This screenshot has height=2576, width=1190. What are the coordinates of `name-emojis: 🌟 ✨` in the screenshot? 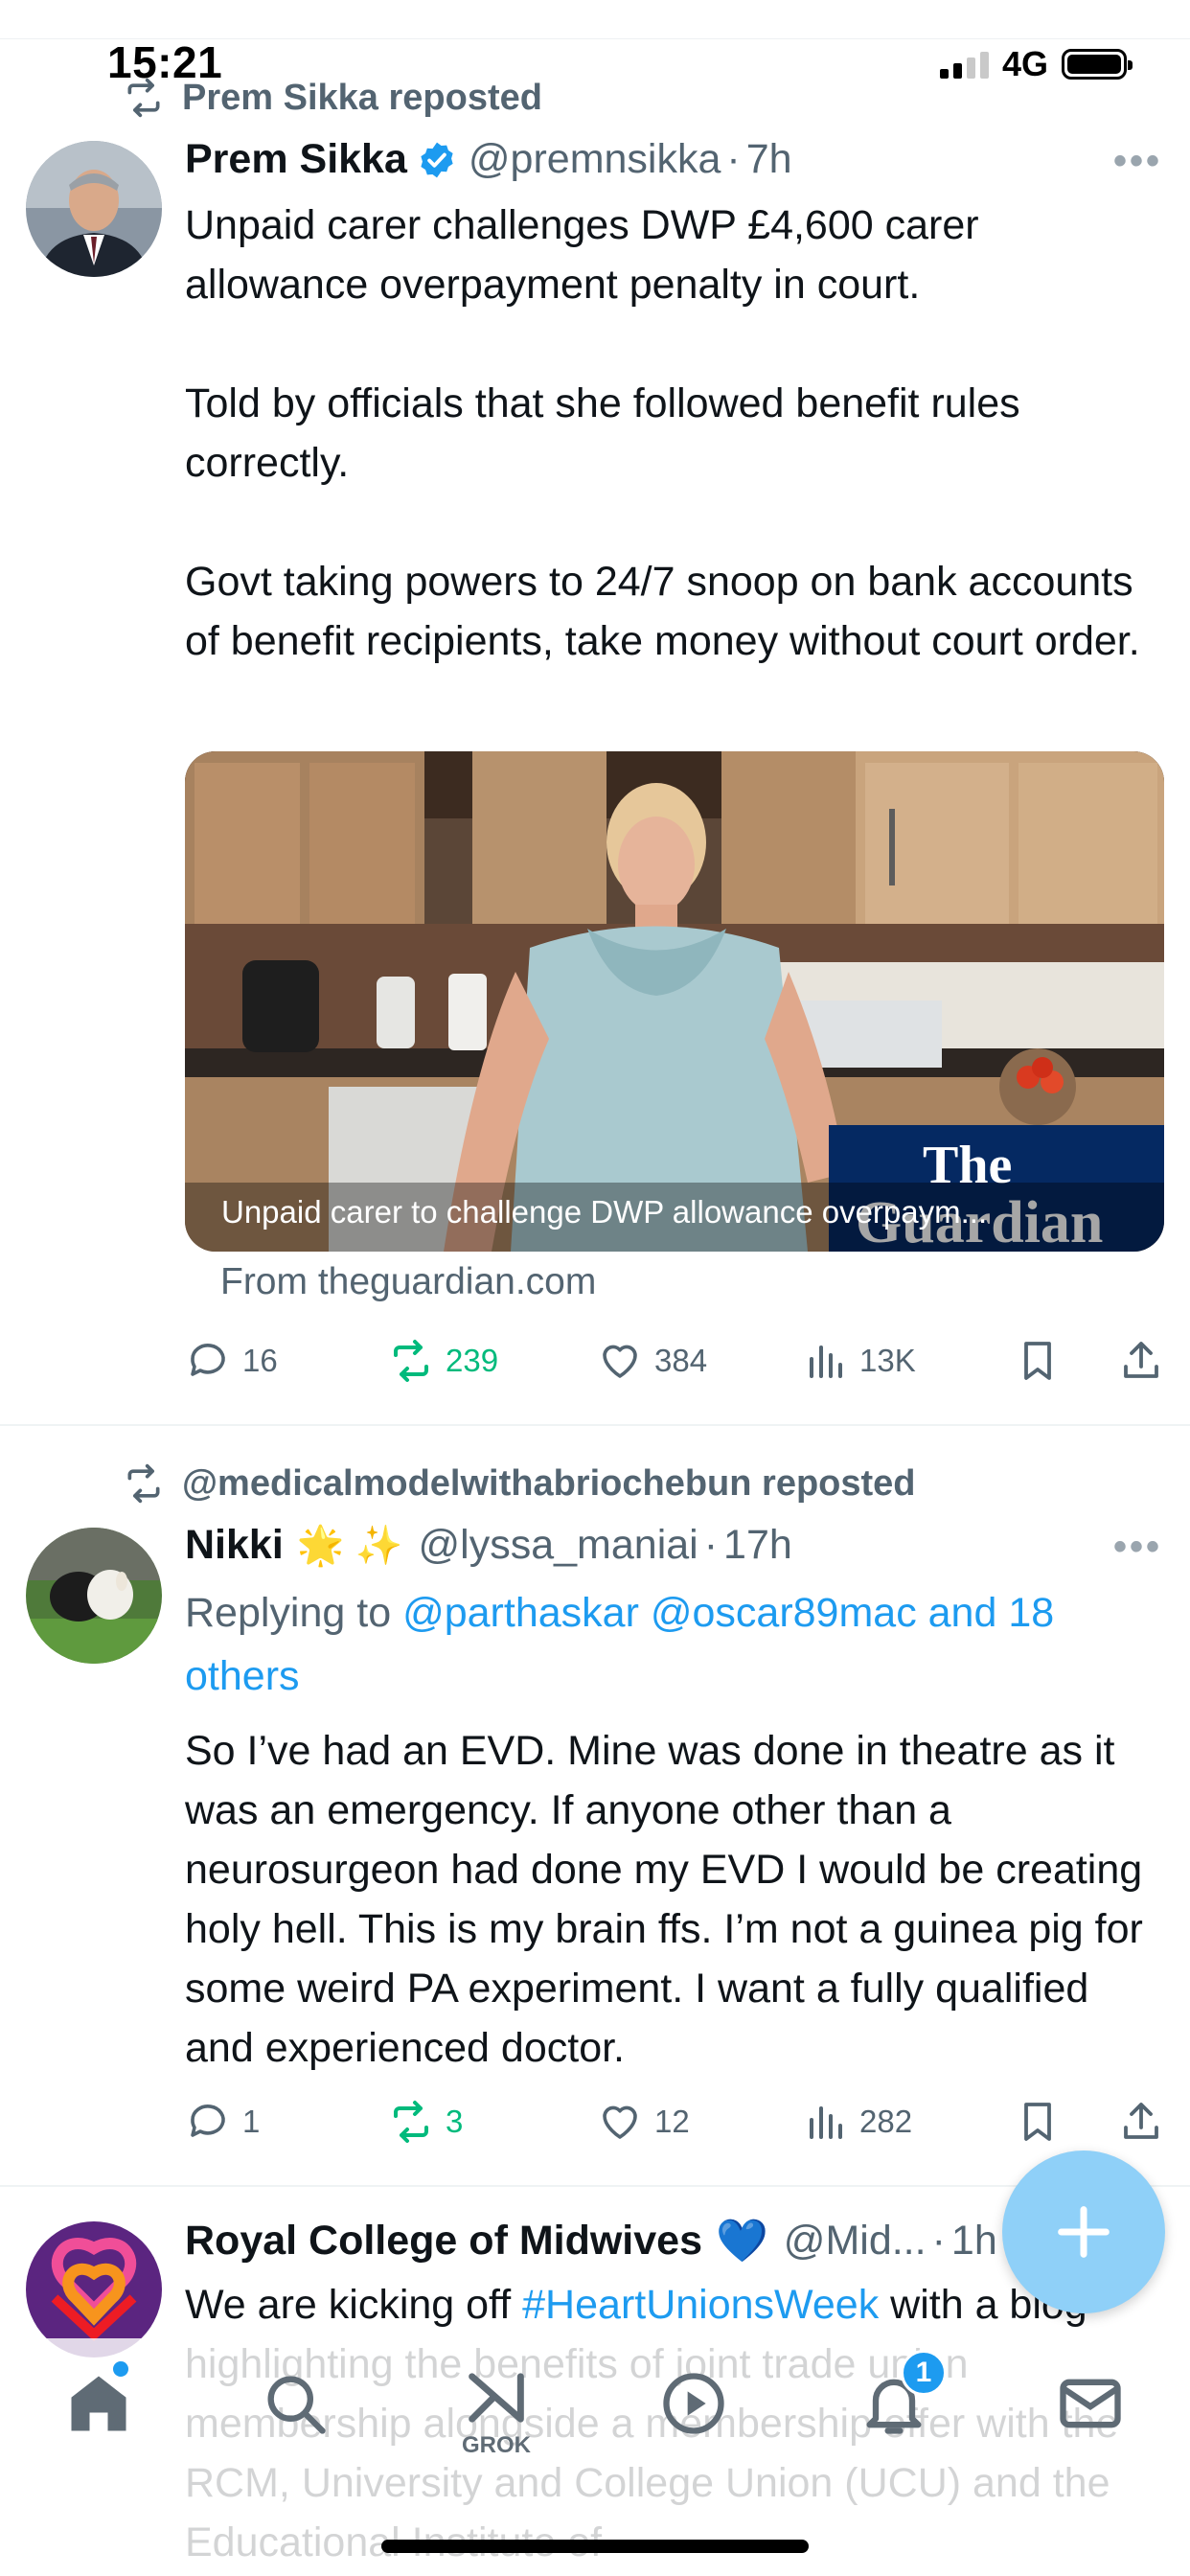 It's located at (350, 1546).